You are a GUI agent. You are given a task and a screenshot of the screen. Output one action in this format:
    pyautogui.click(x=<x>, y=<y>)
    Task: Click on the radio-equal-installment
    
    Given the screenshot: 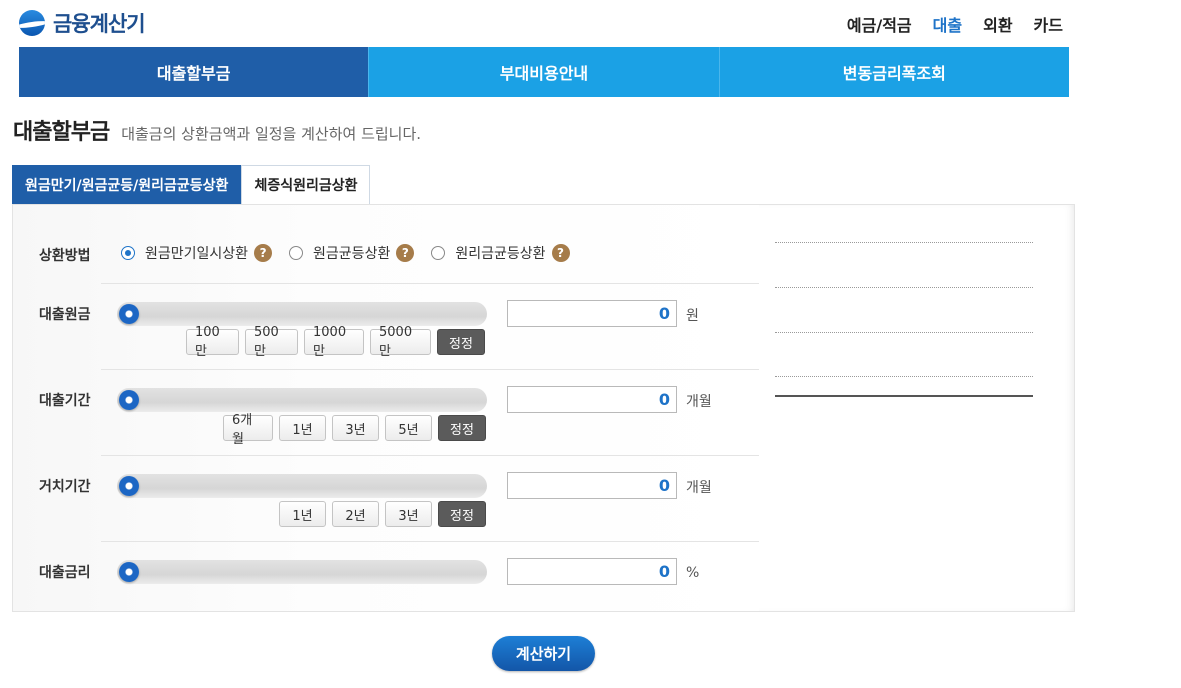 What is the action you would take?
    pyautogui.click(x=438, y=253)
    